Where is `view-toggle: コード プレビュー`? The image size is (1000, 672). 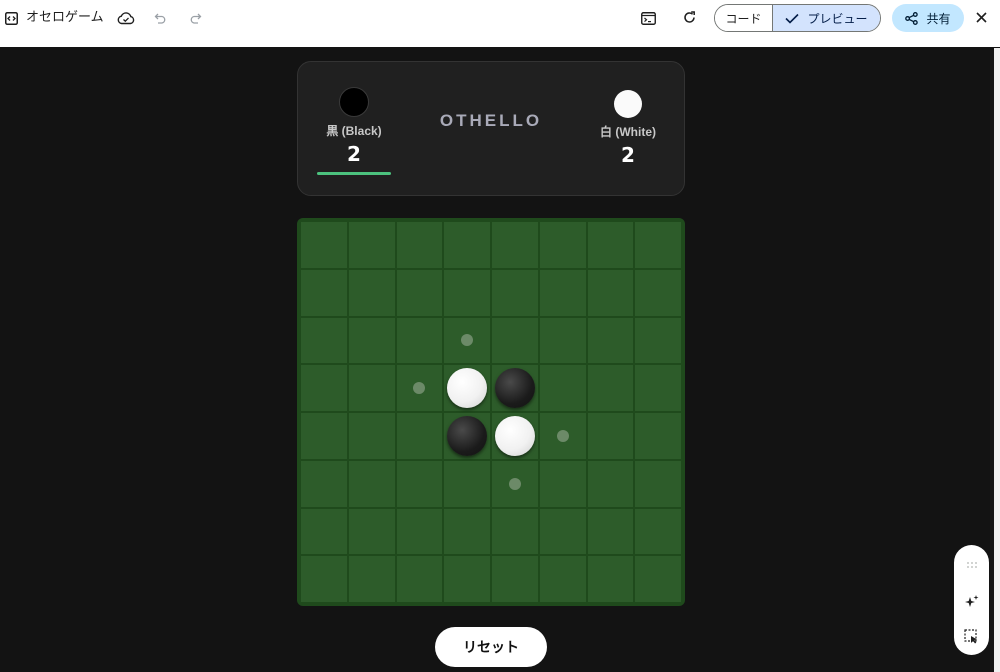
view-toggle: コード プレビュー is located at coordinates (797, 18).